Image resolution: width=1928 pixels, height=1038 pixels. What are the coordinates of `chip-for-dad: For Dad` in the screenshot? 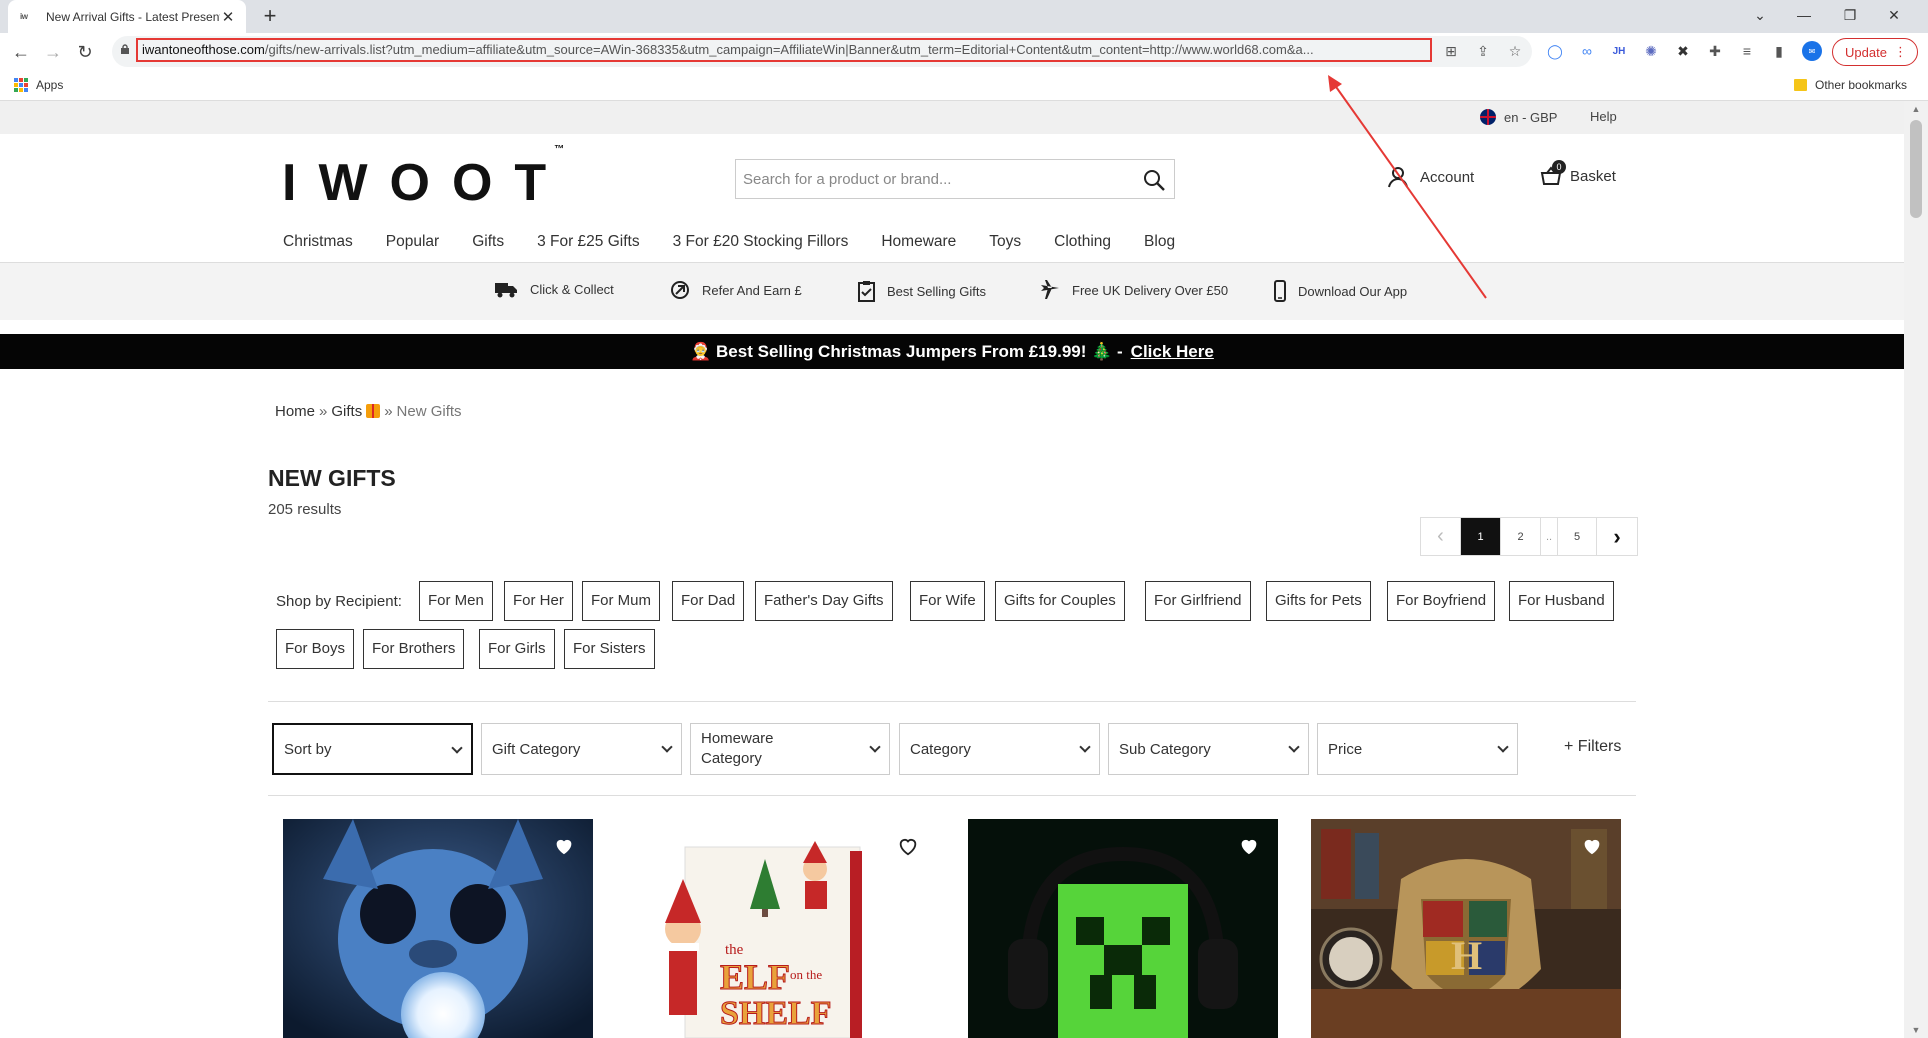 It's located at (708, 601).